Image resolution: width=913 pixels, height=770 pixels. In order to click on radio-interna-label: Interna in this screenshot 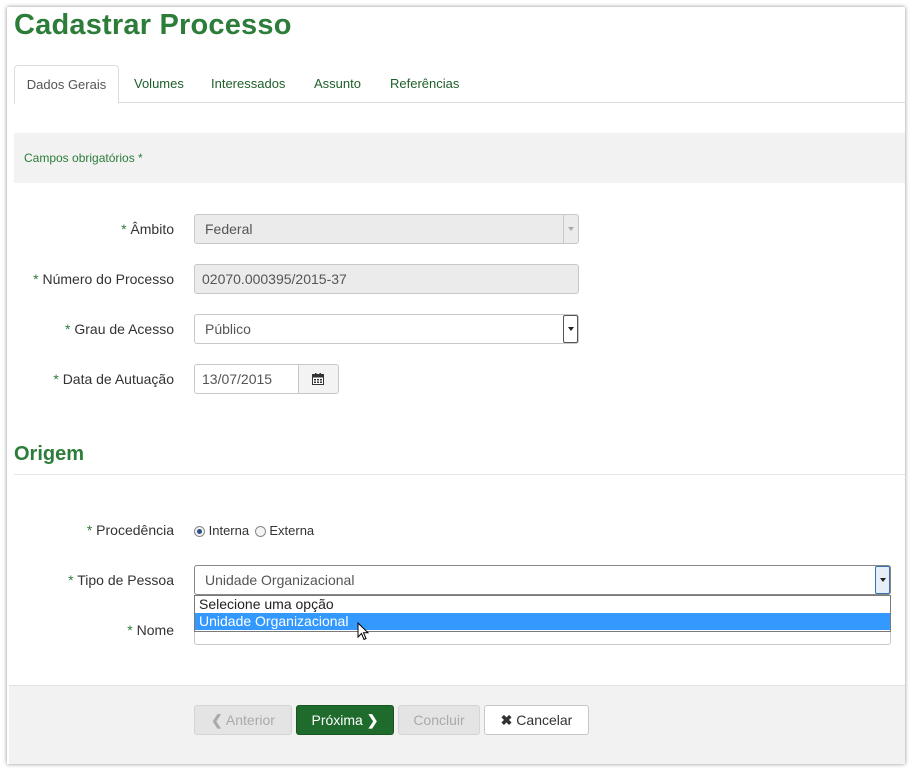, I will do `click(229, 530)`.